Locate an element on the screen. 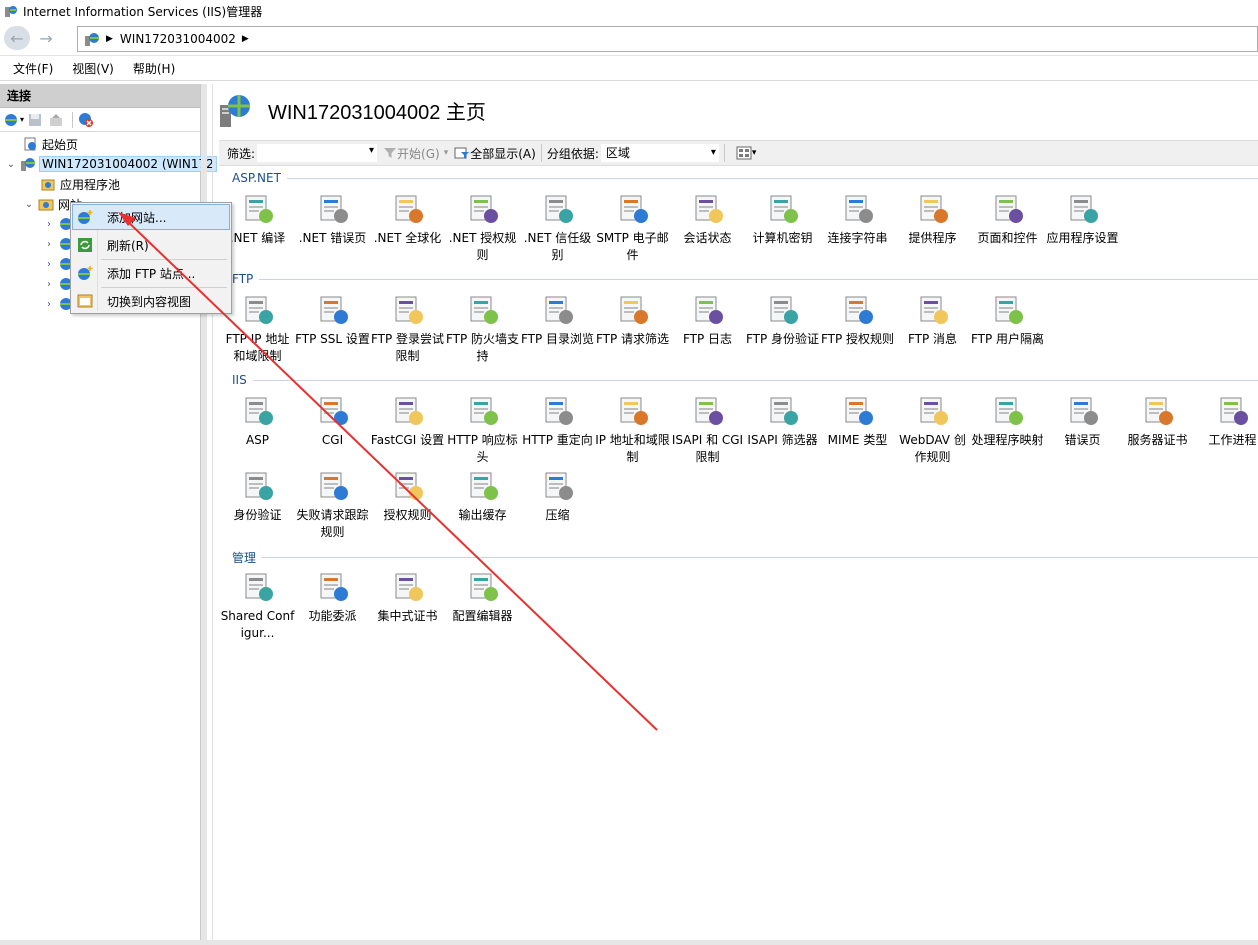 The height and width of the screenshot is (945, 1258). feature-iis-15: 失败请求跟踪规则 is located at coordinates (332, 505).